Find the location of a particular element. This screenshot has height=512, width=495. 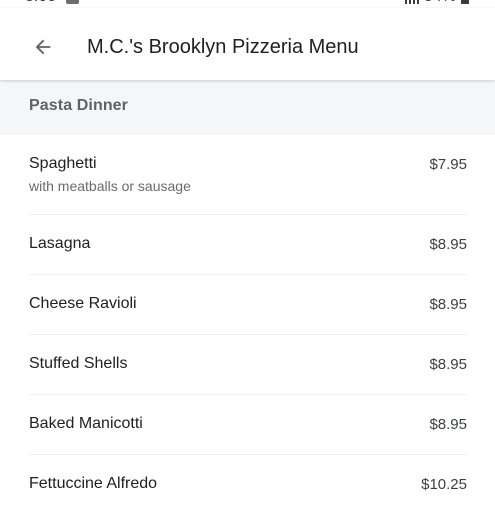

section-title: Pasta Dinner is located at coordinates (79, 105).